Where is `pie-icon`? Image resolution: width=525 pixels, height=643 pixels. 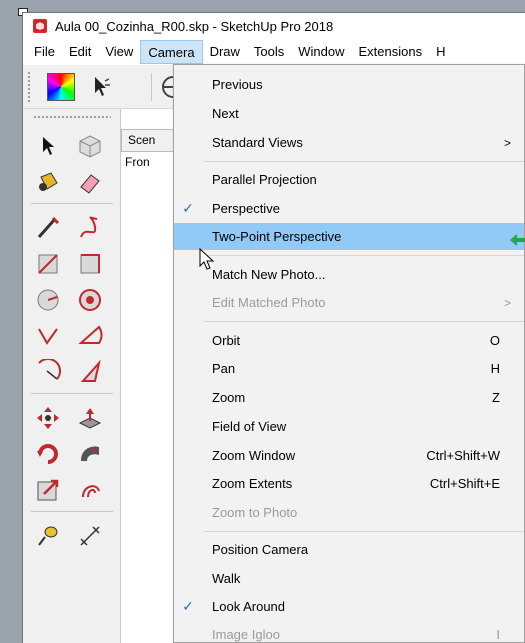
pie-icon is located at coordinates (90, 372).